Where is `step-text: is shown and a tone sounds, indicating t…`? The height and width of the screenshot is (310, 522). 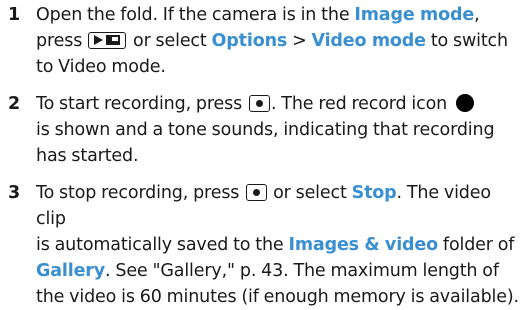 step-text: is shown and a tone sounds, indicating t… is located at coordinates (265, 130).